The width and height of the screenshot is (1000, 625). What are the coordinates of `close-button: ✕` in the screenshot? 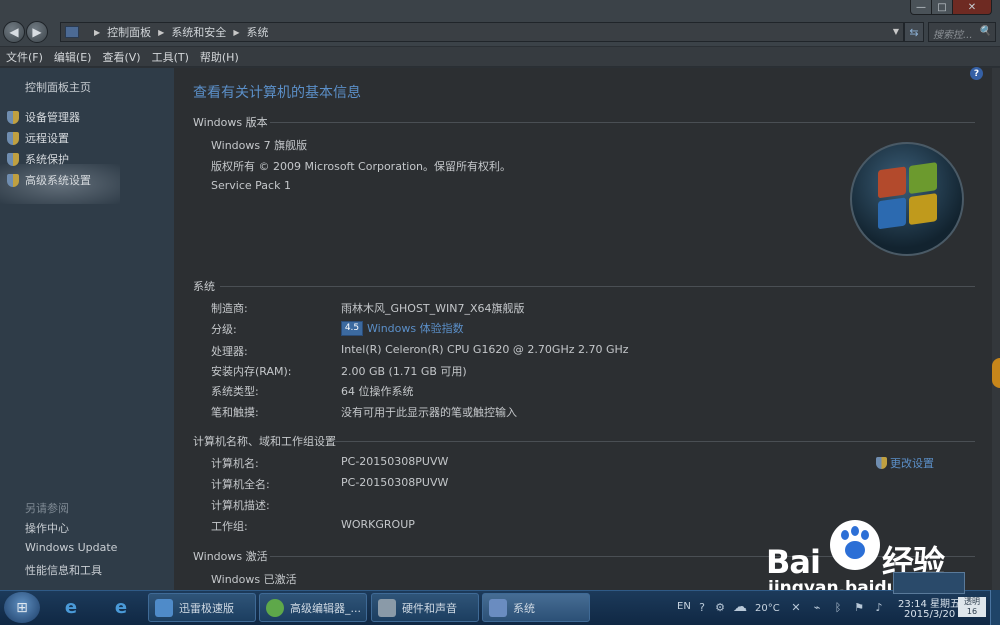 It's located at (972, 7).